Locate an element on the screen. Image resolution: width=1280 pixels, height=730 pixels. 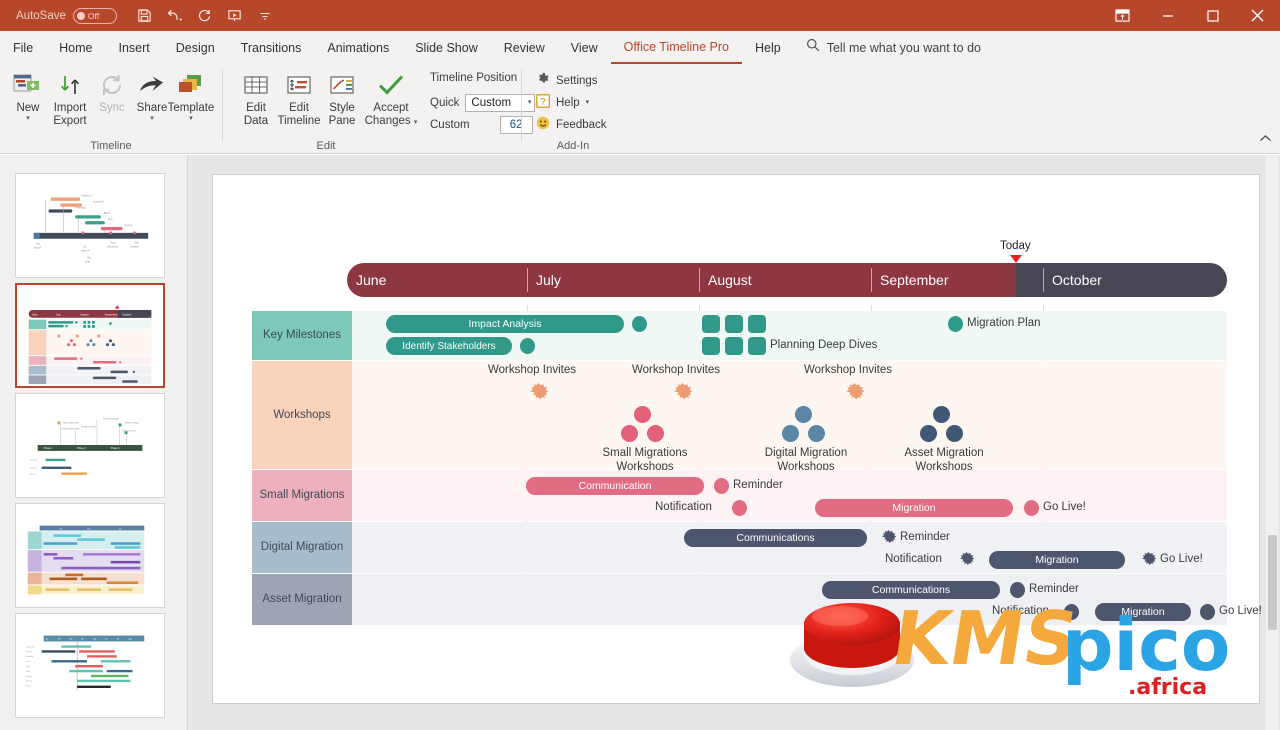
template-button: Template ▾ is located at coordinates (191, 95).